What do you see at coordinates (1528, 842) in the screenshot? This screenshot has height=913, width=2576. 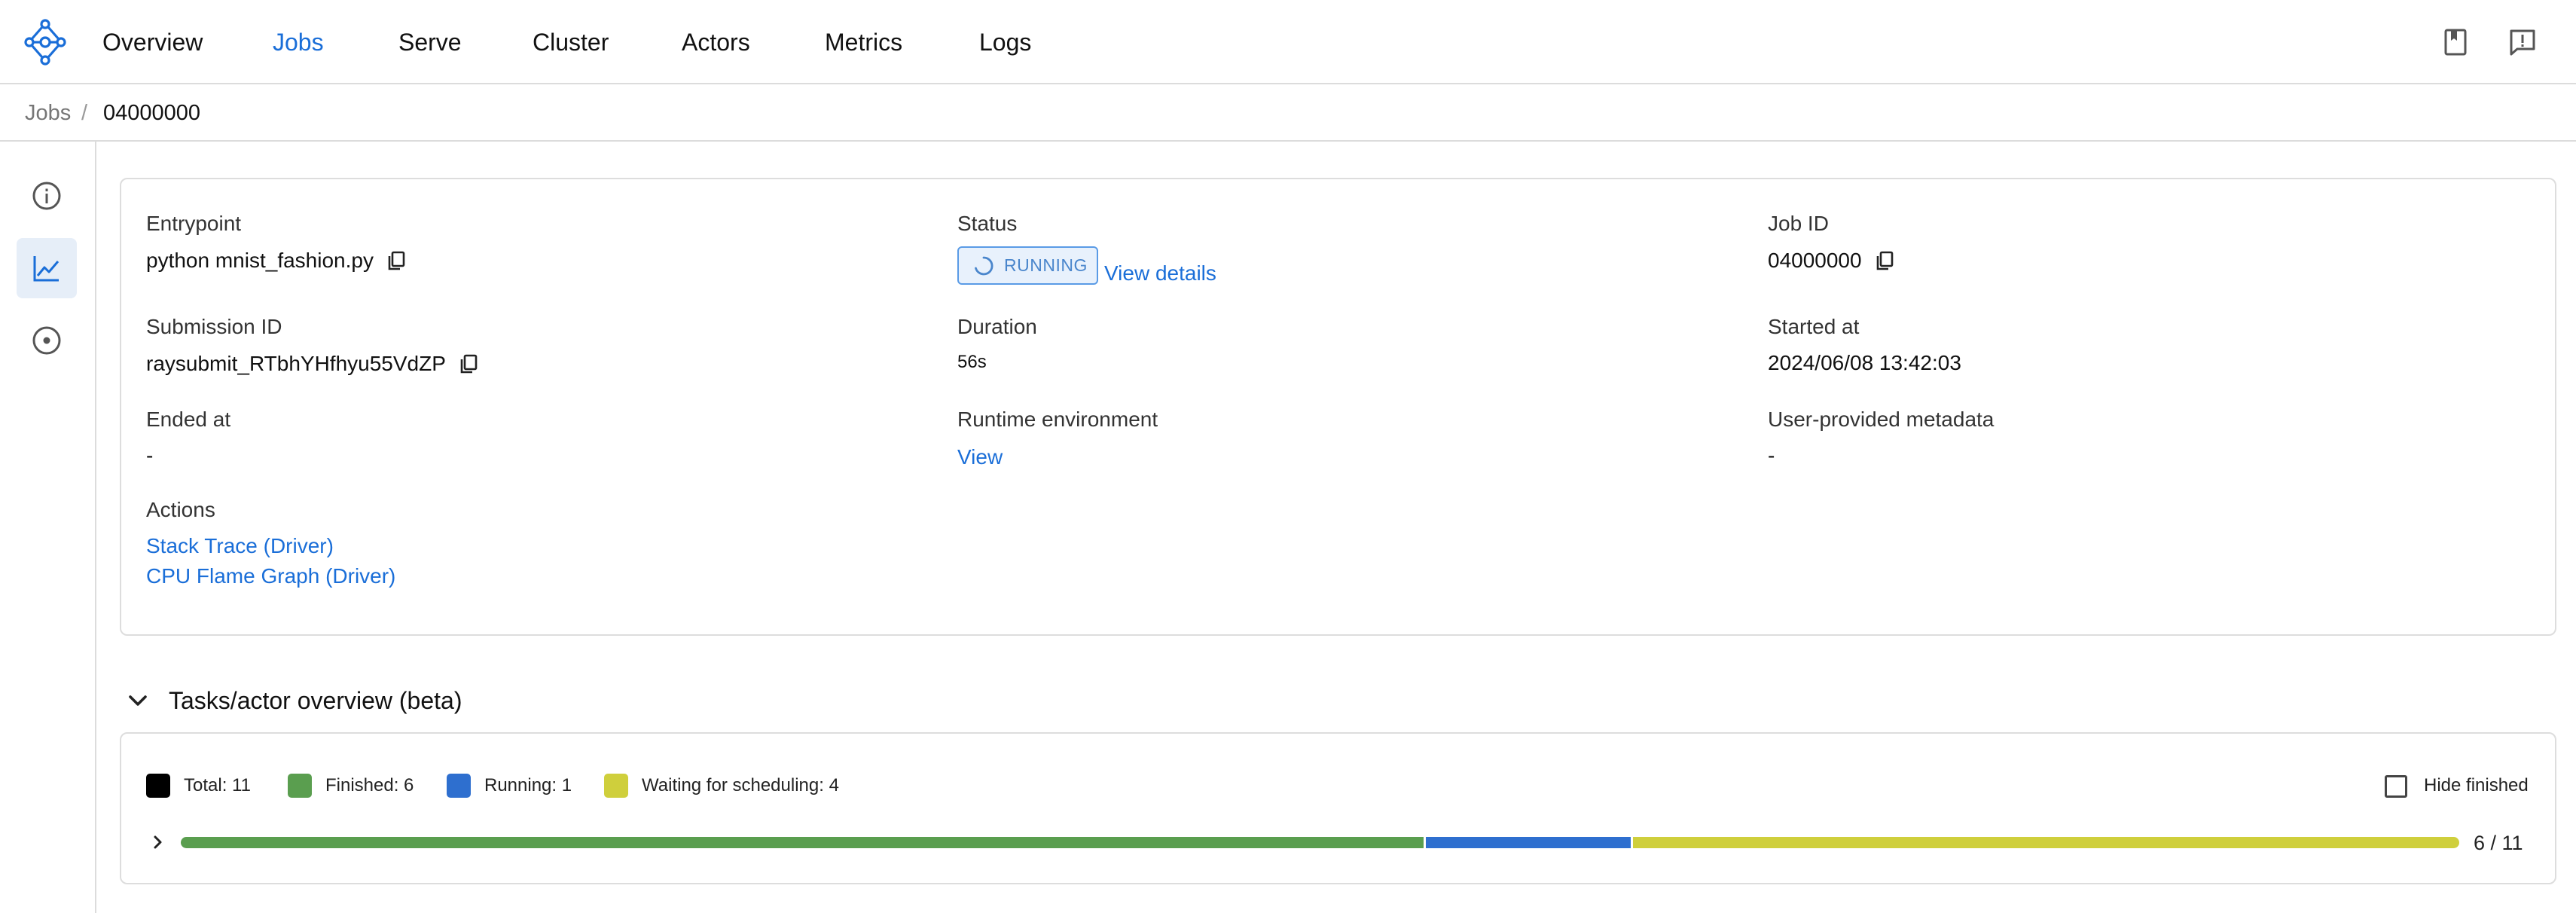 I see `progress-segment-running` at bounding box center [1528, 842].